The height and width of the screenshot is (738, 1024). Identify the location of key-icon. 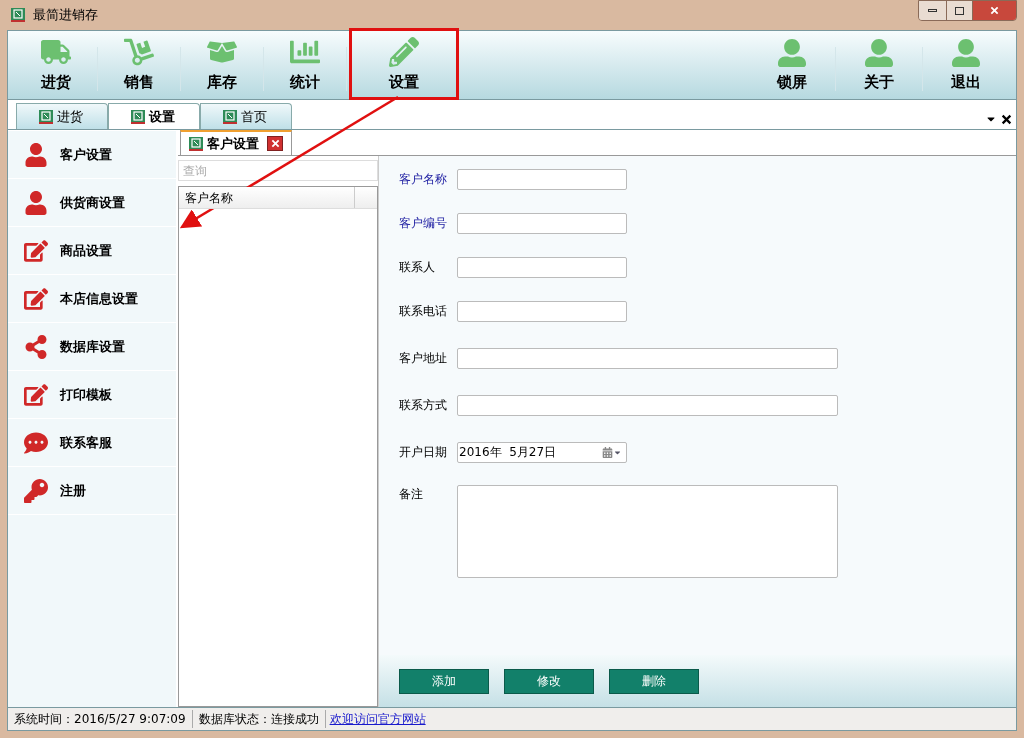
(36, 490).